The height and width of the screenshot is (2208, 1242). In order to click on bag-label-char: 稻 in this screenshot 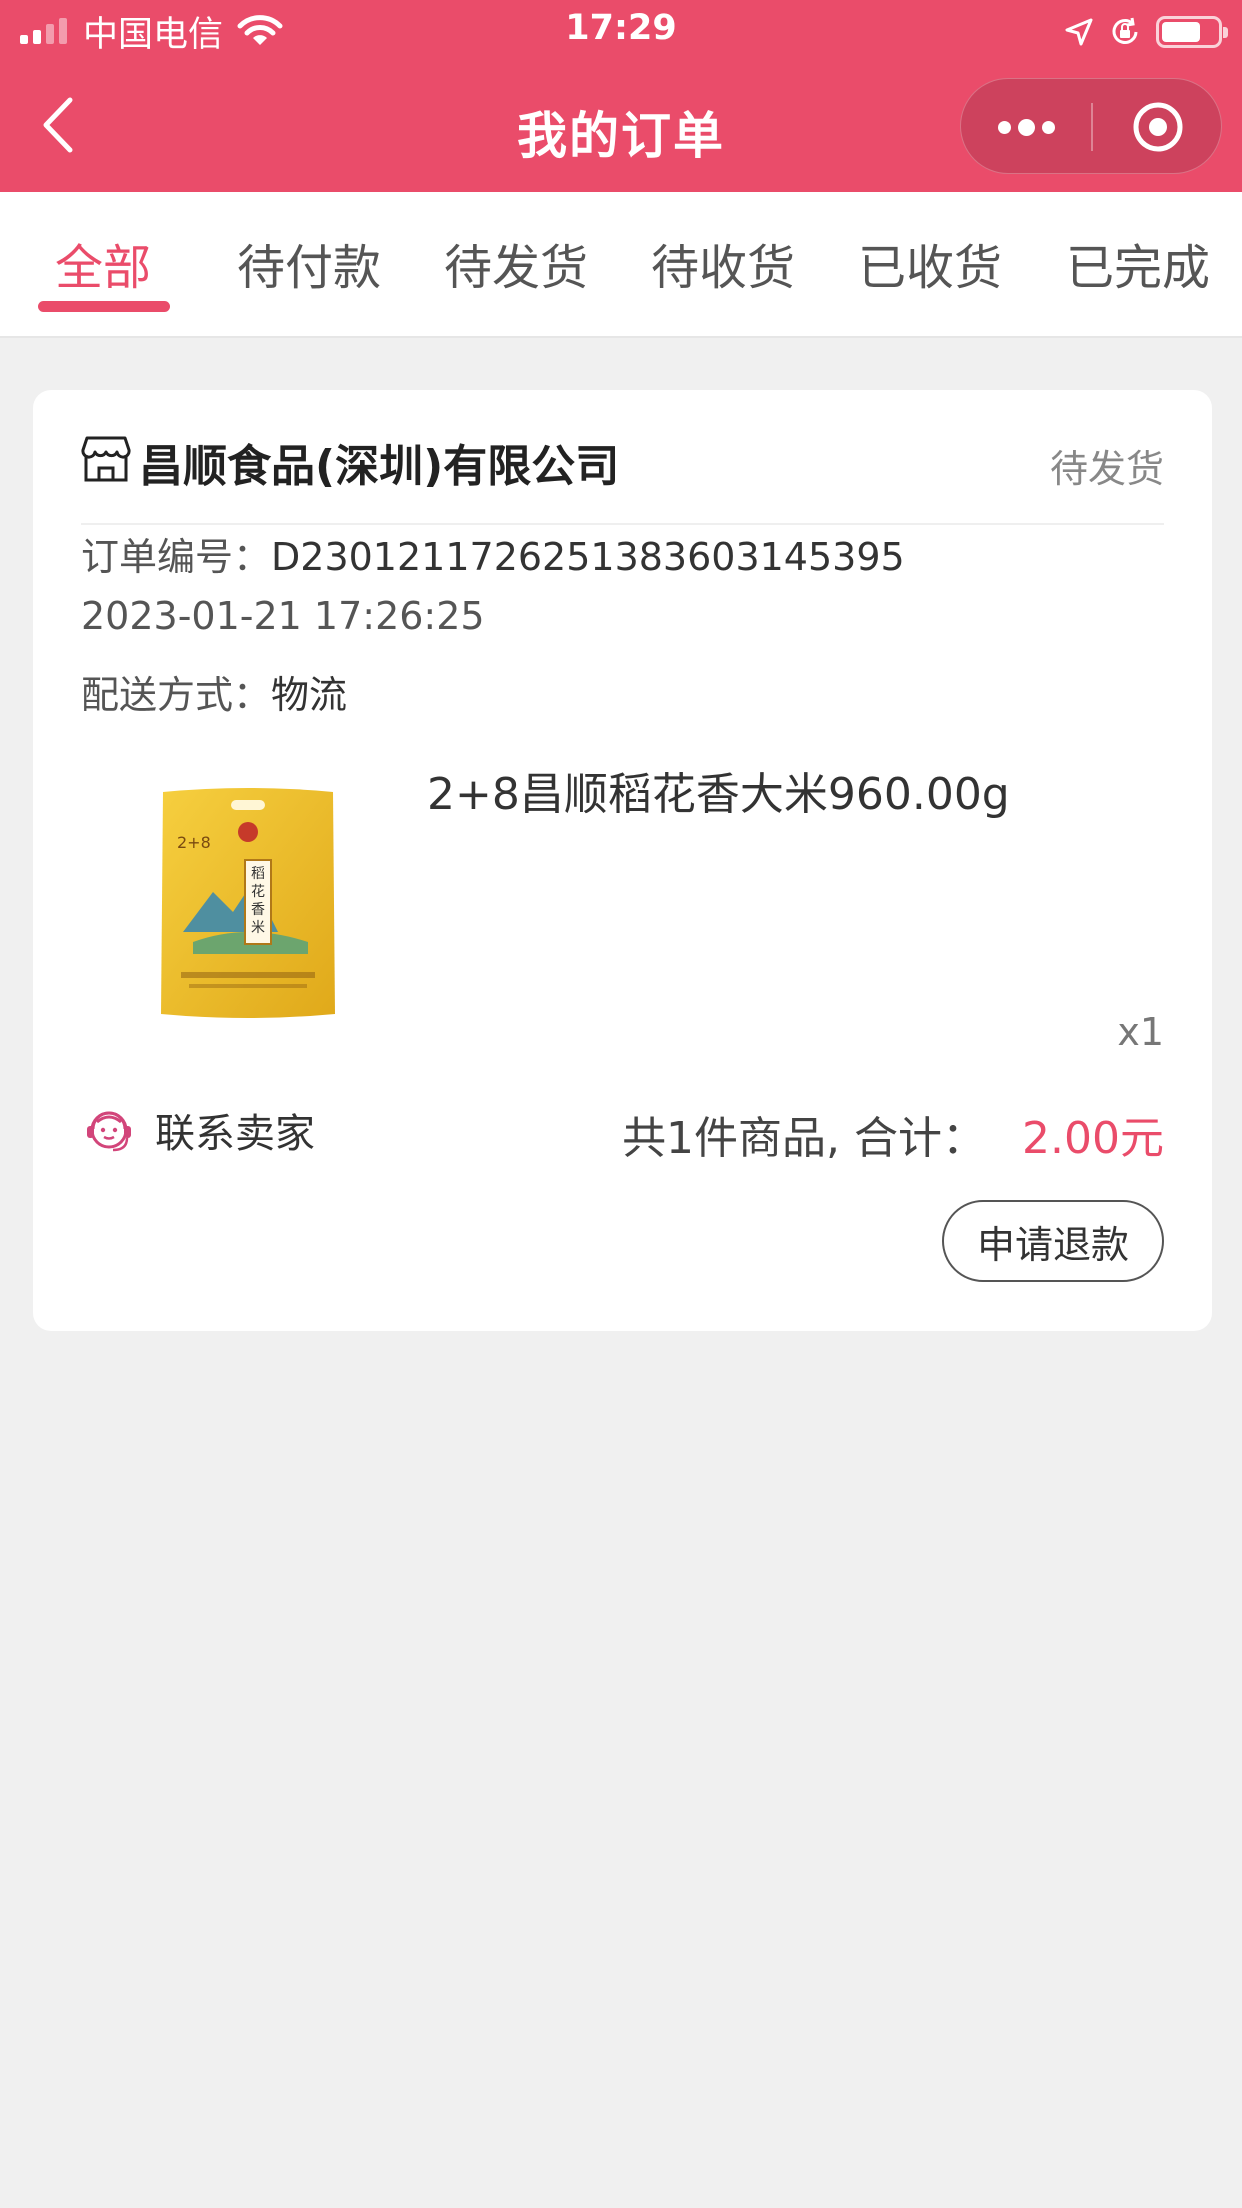, I will do `click(258, 874)`.